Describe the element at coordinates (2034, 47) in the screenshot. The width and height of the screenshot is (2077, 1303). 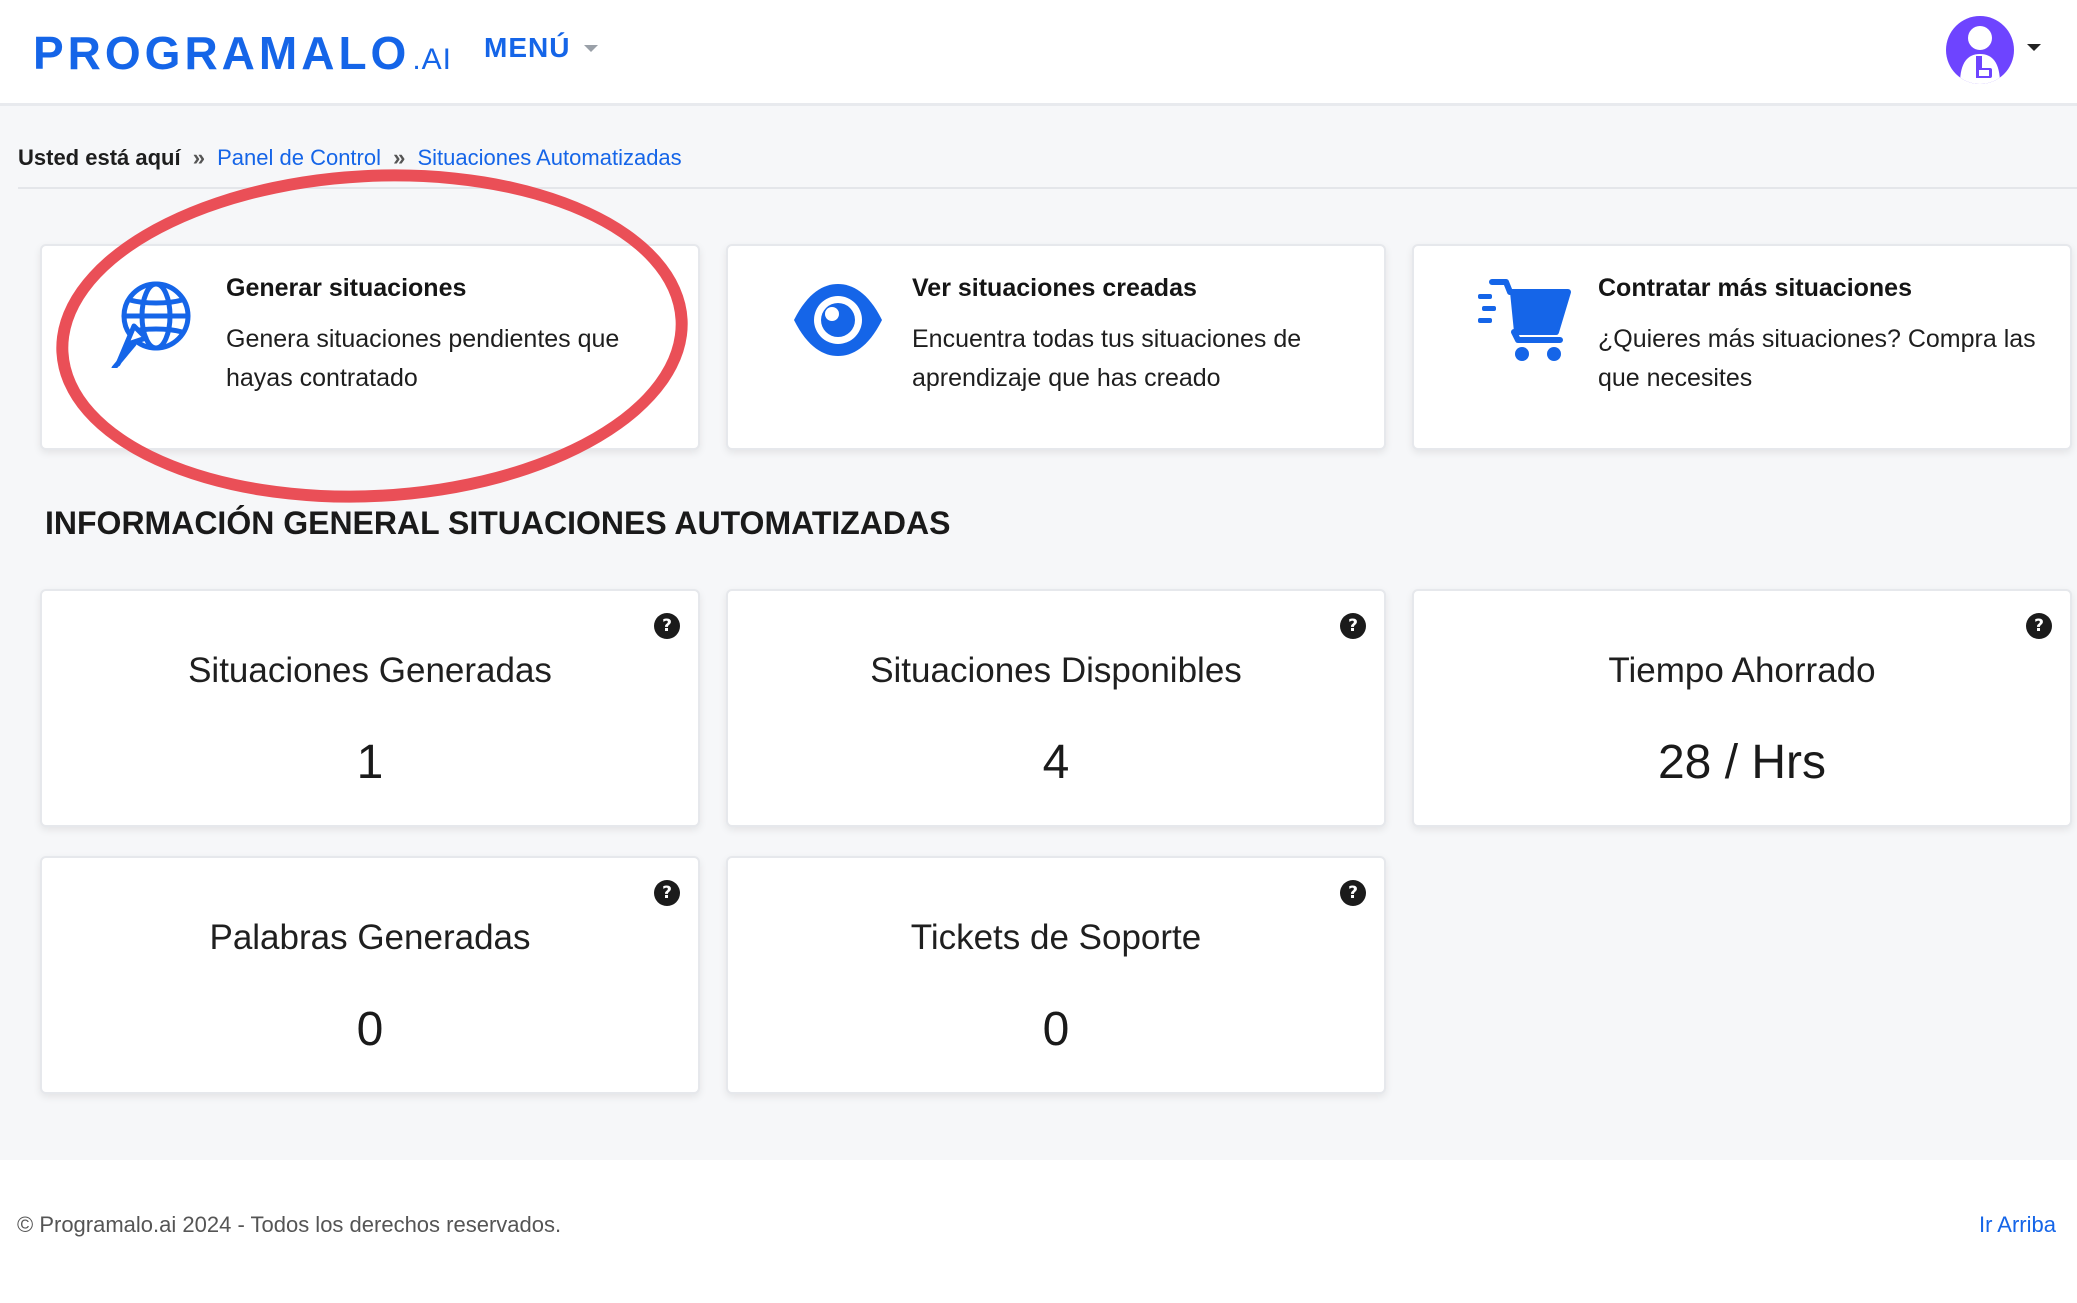
I see `caret-down-icon` at that location.